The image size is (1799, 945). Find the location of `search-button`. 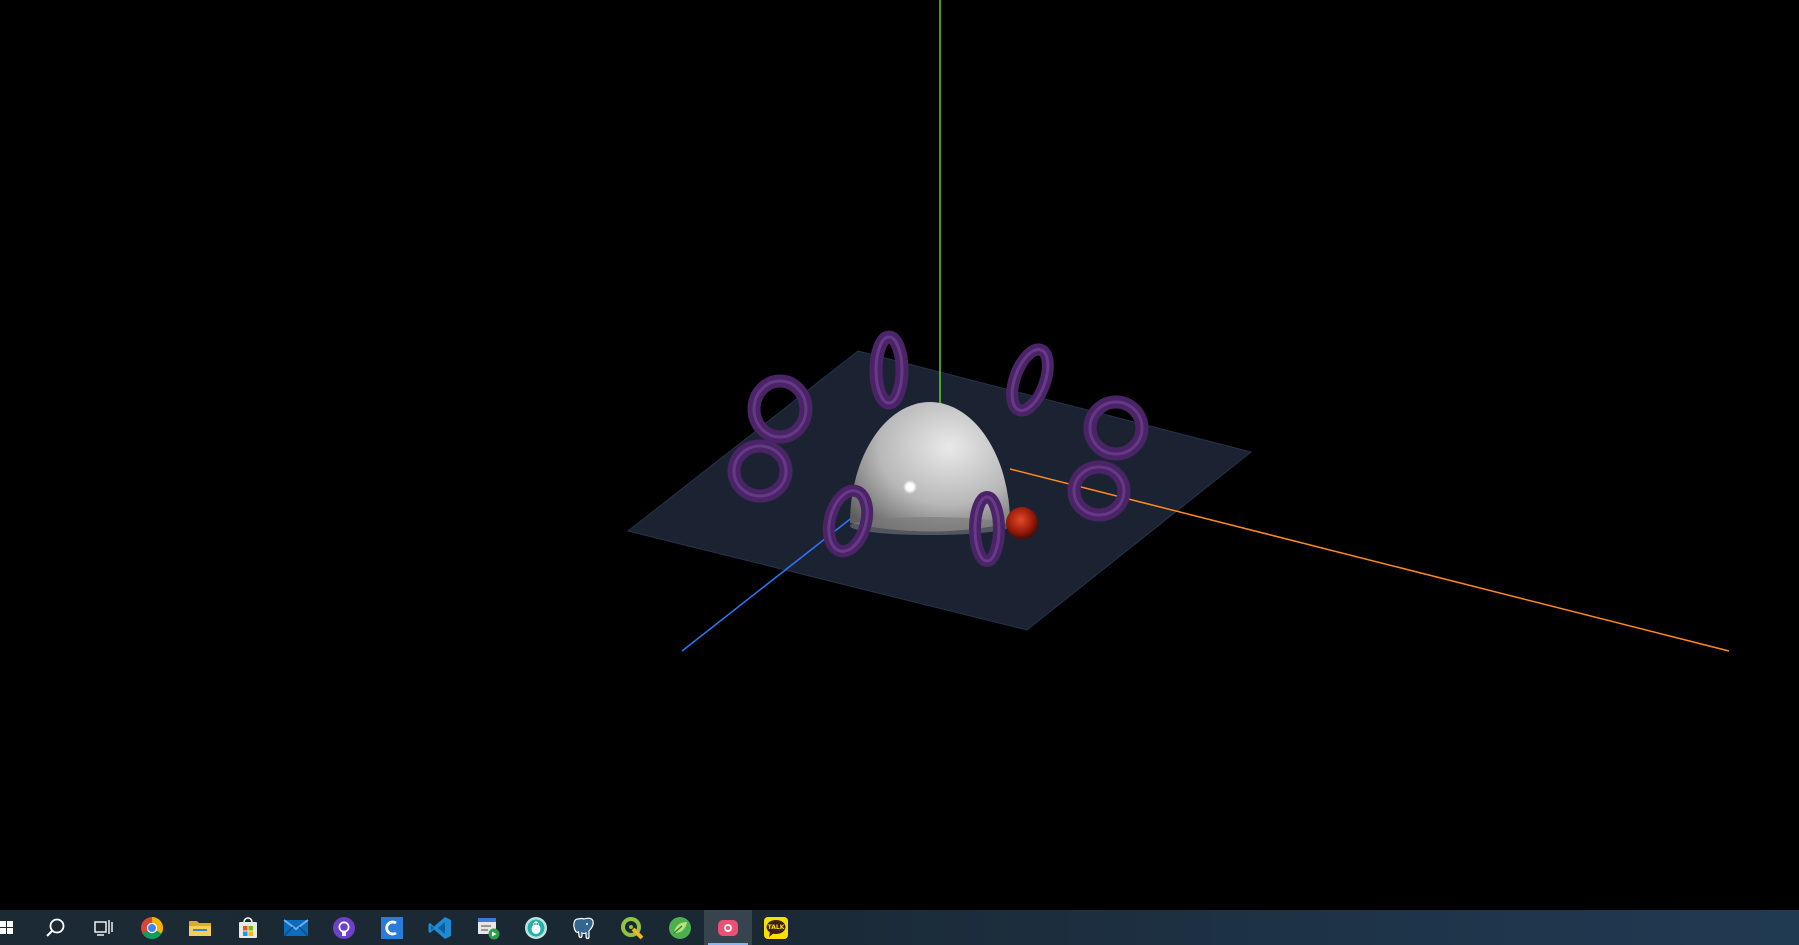

search-button is located at coordinates (56, 927).